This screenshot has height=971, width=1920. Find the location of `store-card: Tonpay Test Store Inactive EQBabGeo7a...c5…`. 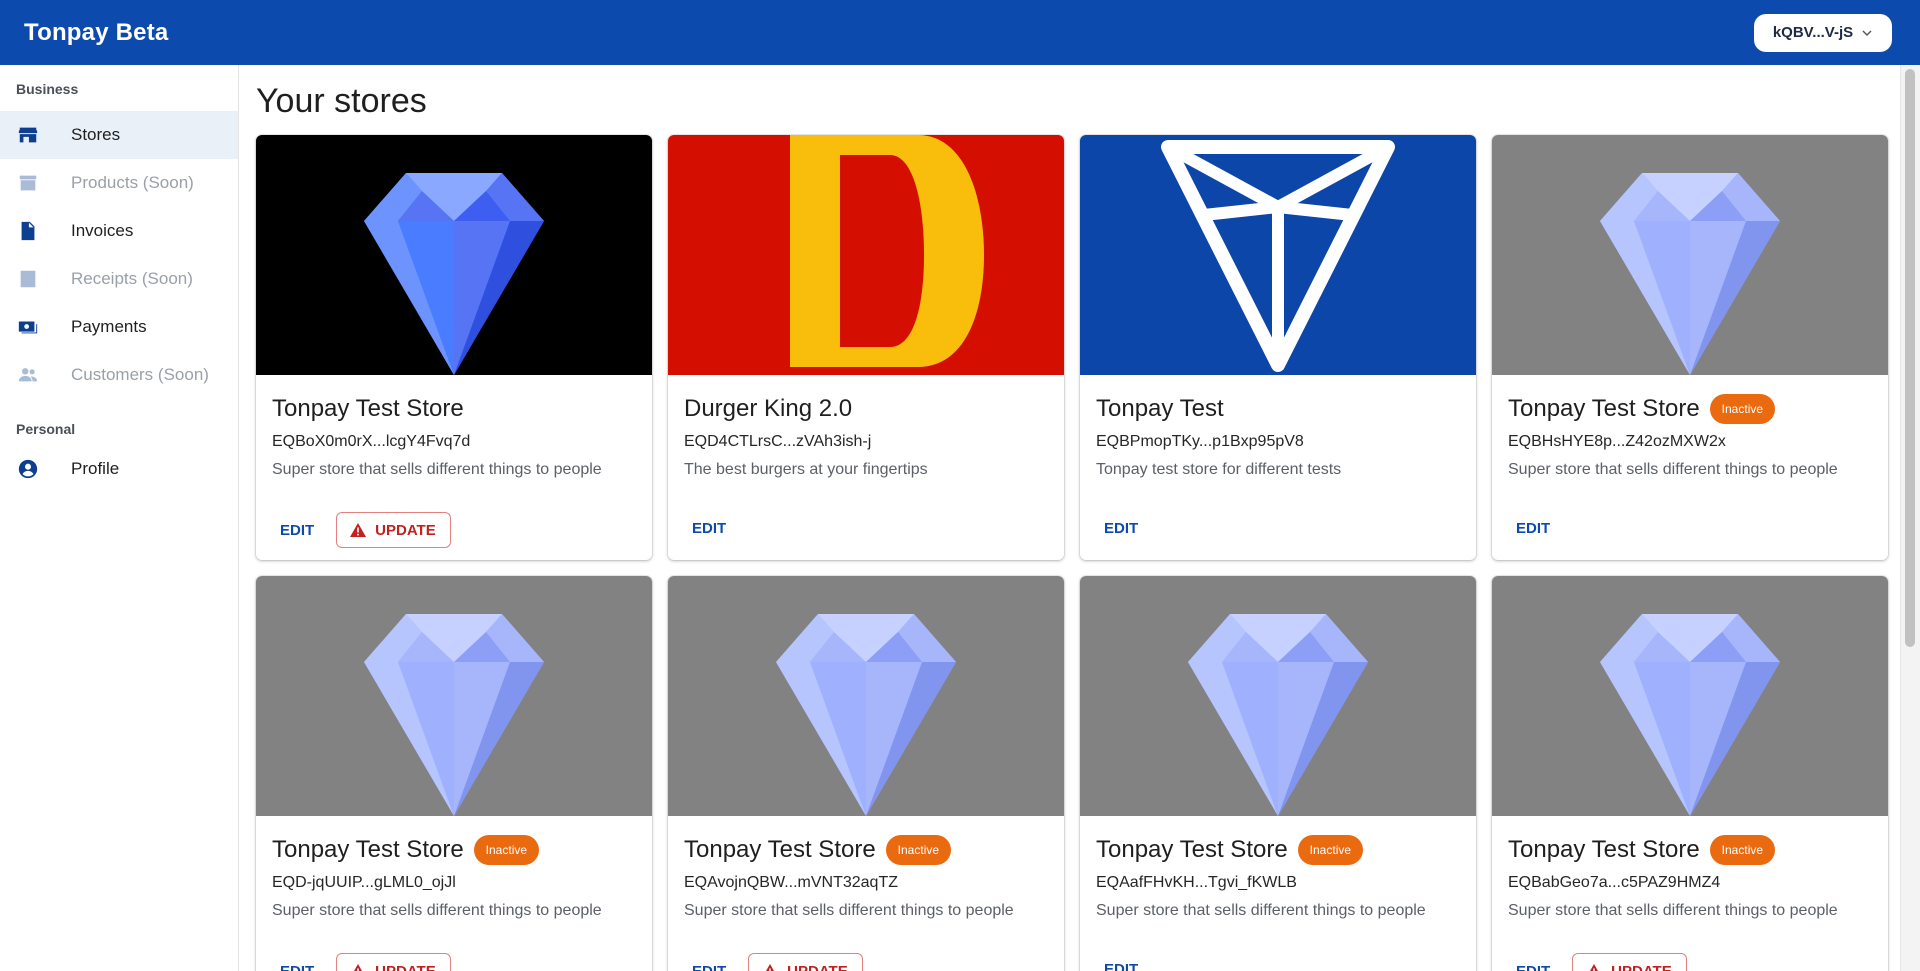

store-card: Tonpay Test Store Inactive EQBabGeo7a...c5… is located at coordinates (1690, 773).